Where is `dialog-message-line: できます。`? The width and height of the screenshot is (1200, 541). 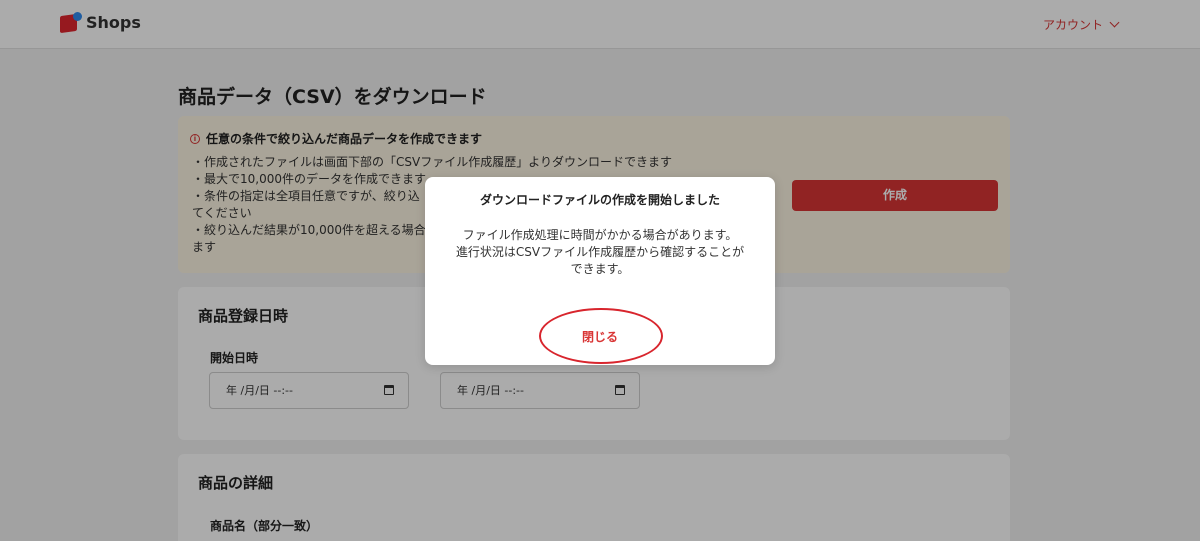
dialog-message-line: できます。 is located at coordinates (600, 269).